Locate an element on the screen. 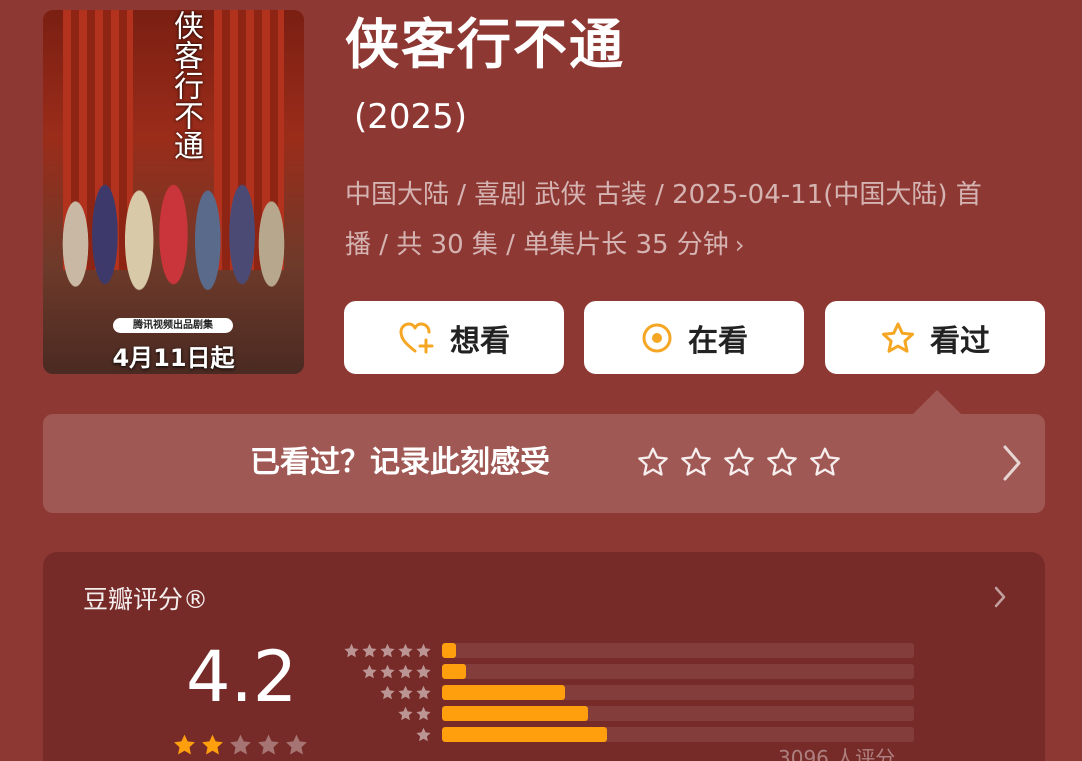 The image size is (1082, 761). rate-star-2-icon is located at coordinates (696, 462).